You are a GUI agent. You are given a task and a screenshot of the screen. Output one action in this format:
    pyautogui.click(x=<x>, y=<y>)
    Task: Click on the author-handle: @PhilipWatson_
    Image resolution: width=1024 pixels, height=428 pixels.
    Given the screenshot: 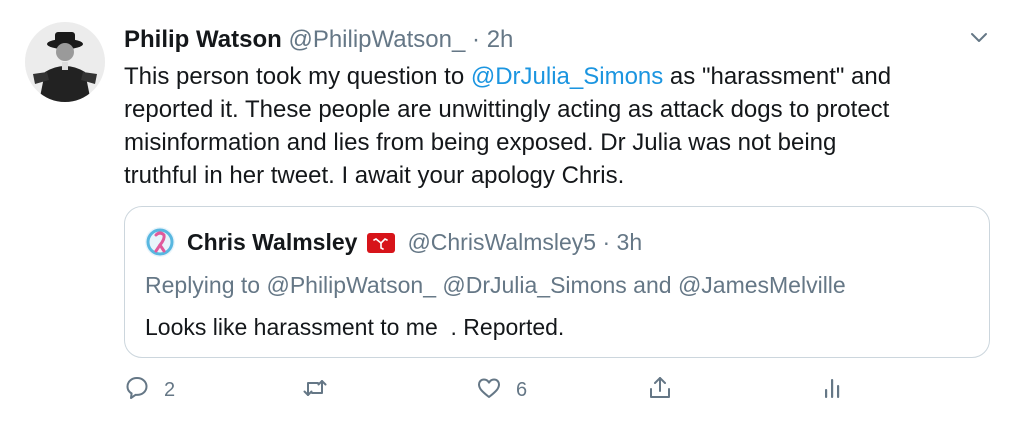 What is the action you would take?
    pyautogui.click(x=376, y=39)
    